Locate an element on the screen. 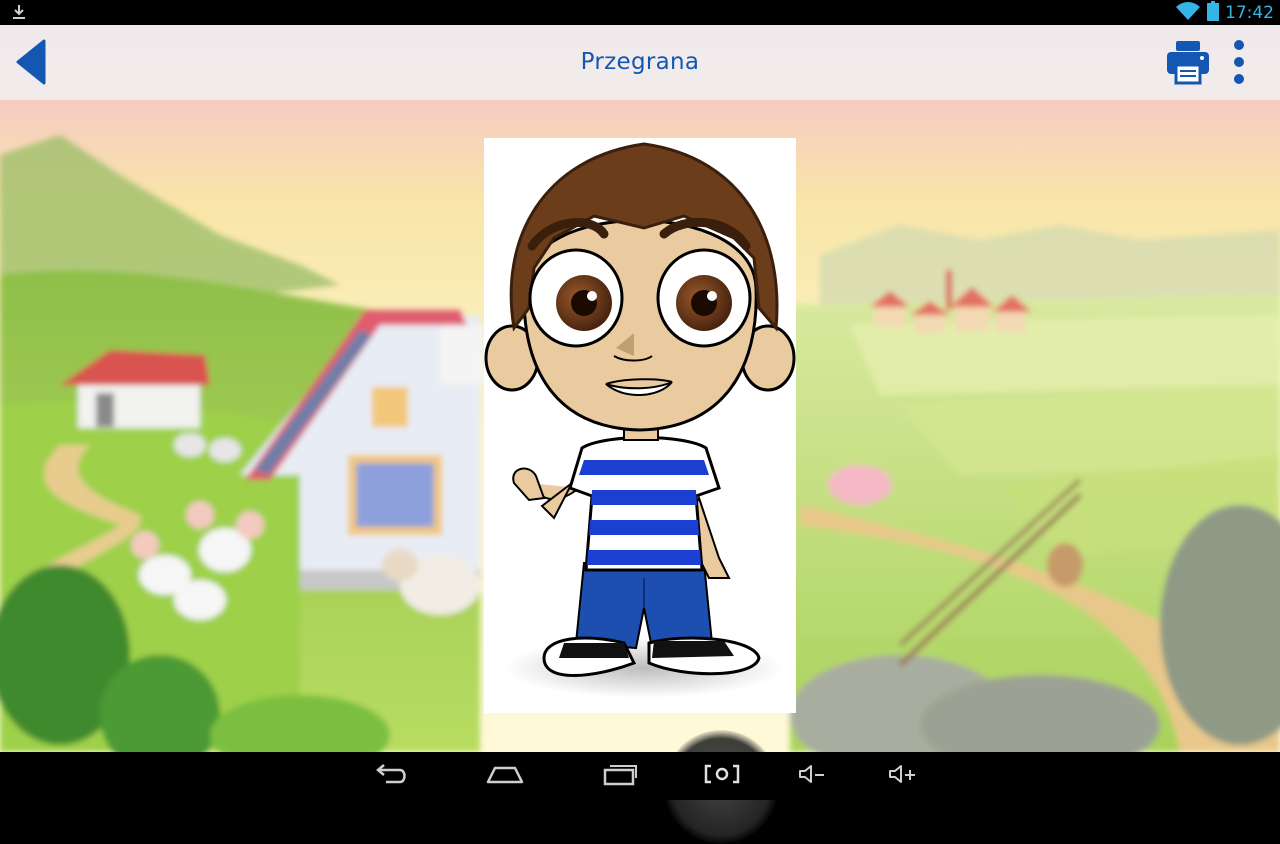  page-title: Przegrana is located at coordinates (640, 62).